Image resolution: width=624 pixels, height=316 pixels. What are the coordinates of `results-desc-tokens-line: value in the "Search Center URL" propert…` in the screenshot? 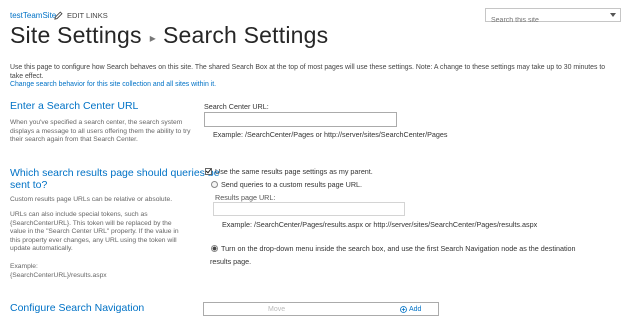 It's located at (94, 232).